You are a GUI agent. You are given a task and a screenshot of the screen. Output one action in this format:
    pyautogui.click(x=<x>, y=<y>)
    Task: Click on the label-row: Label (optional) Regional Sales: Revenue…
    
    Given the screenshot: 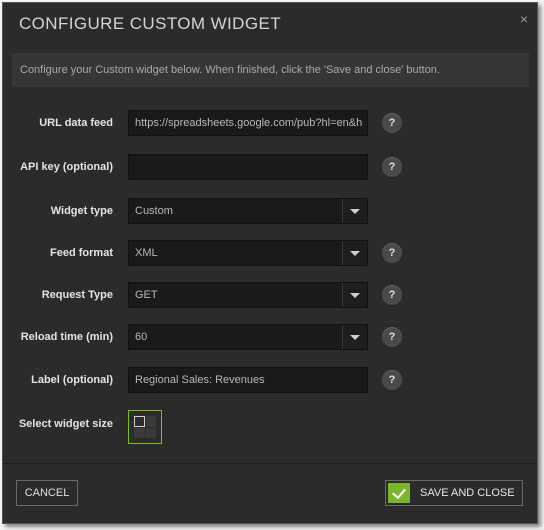 What is the action you would take?
    pyautogui.click(x=270, y=380)
    